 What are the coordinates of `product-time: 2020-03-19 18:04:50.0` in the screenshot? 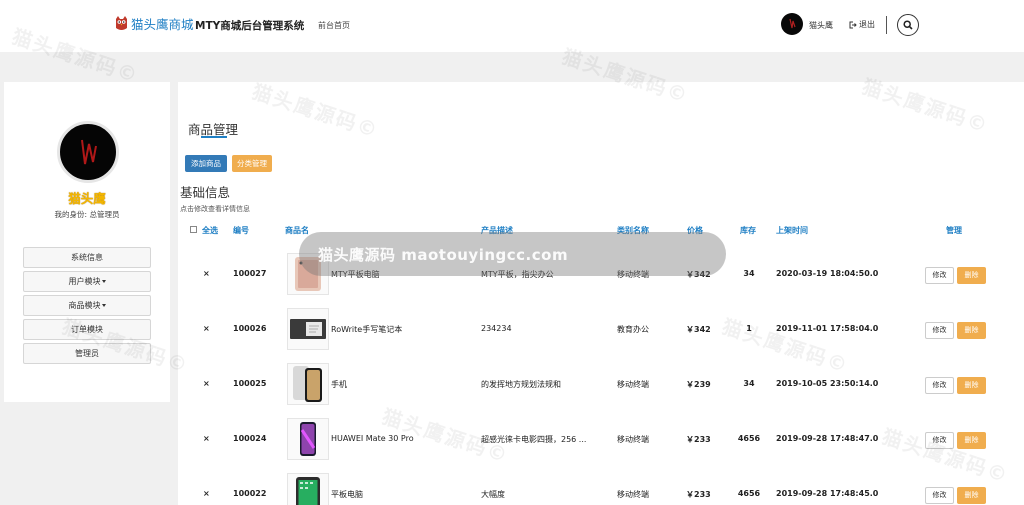 It's located at (827, 273).